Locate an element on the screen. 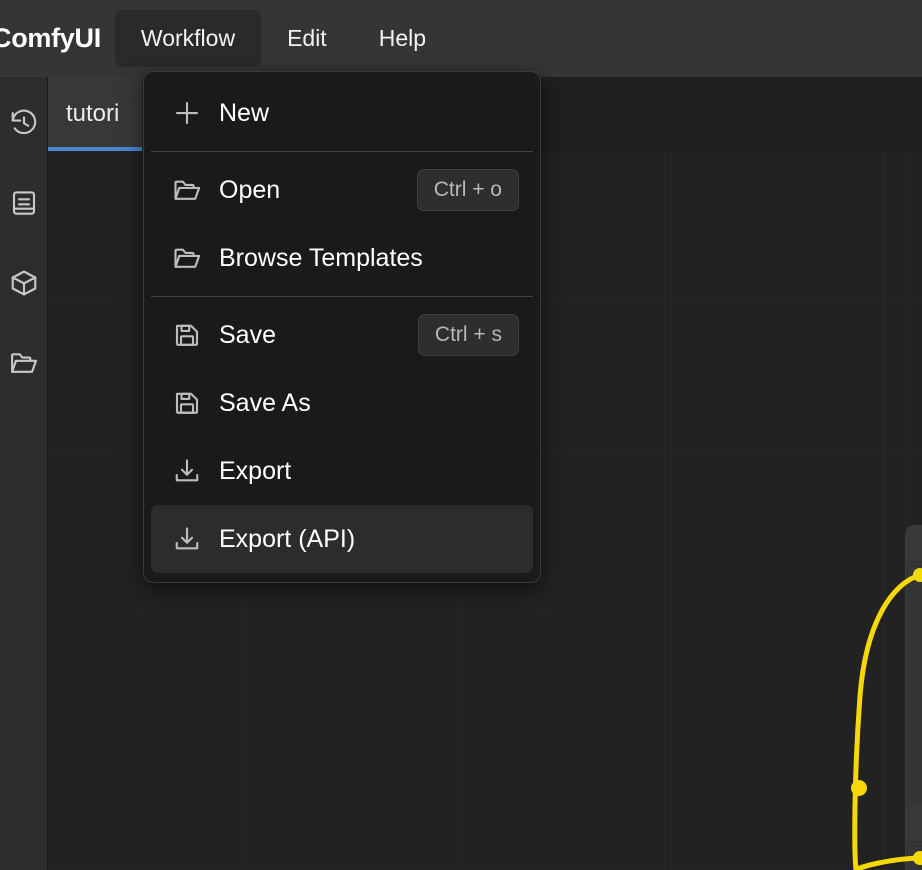 The height and width of the screenshot is (870, 922). menu-item-label: Save As is located at coordinates (265, 402).